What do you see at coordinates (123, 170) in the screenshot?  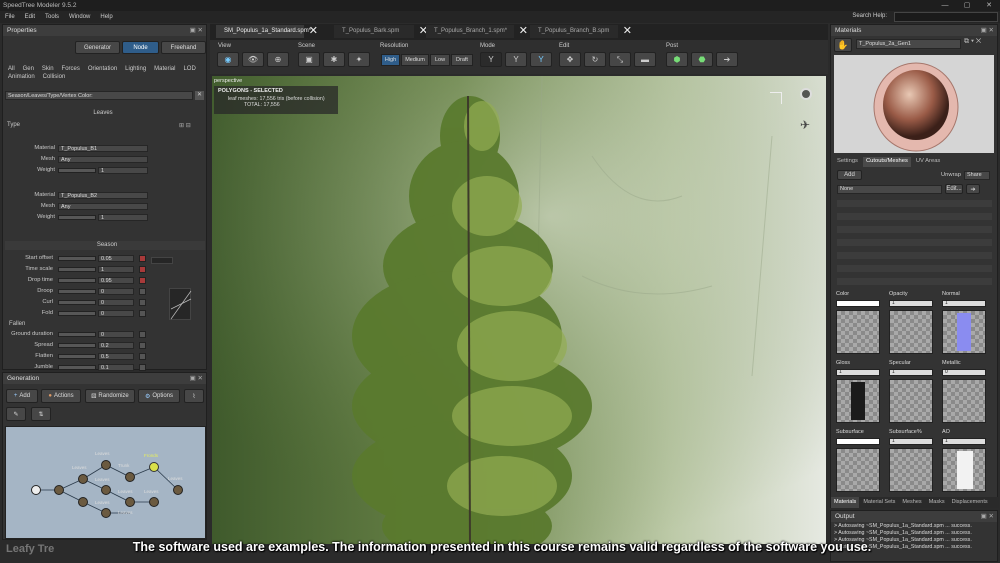 I see `weight-field: 1` at bounding box center [123, 170].